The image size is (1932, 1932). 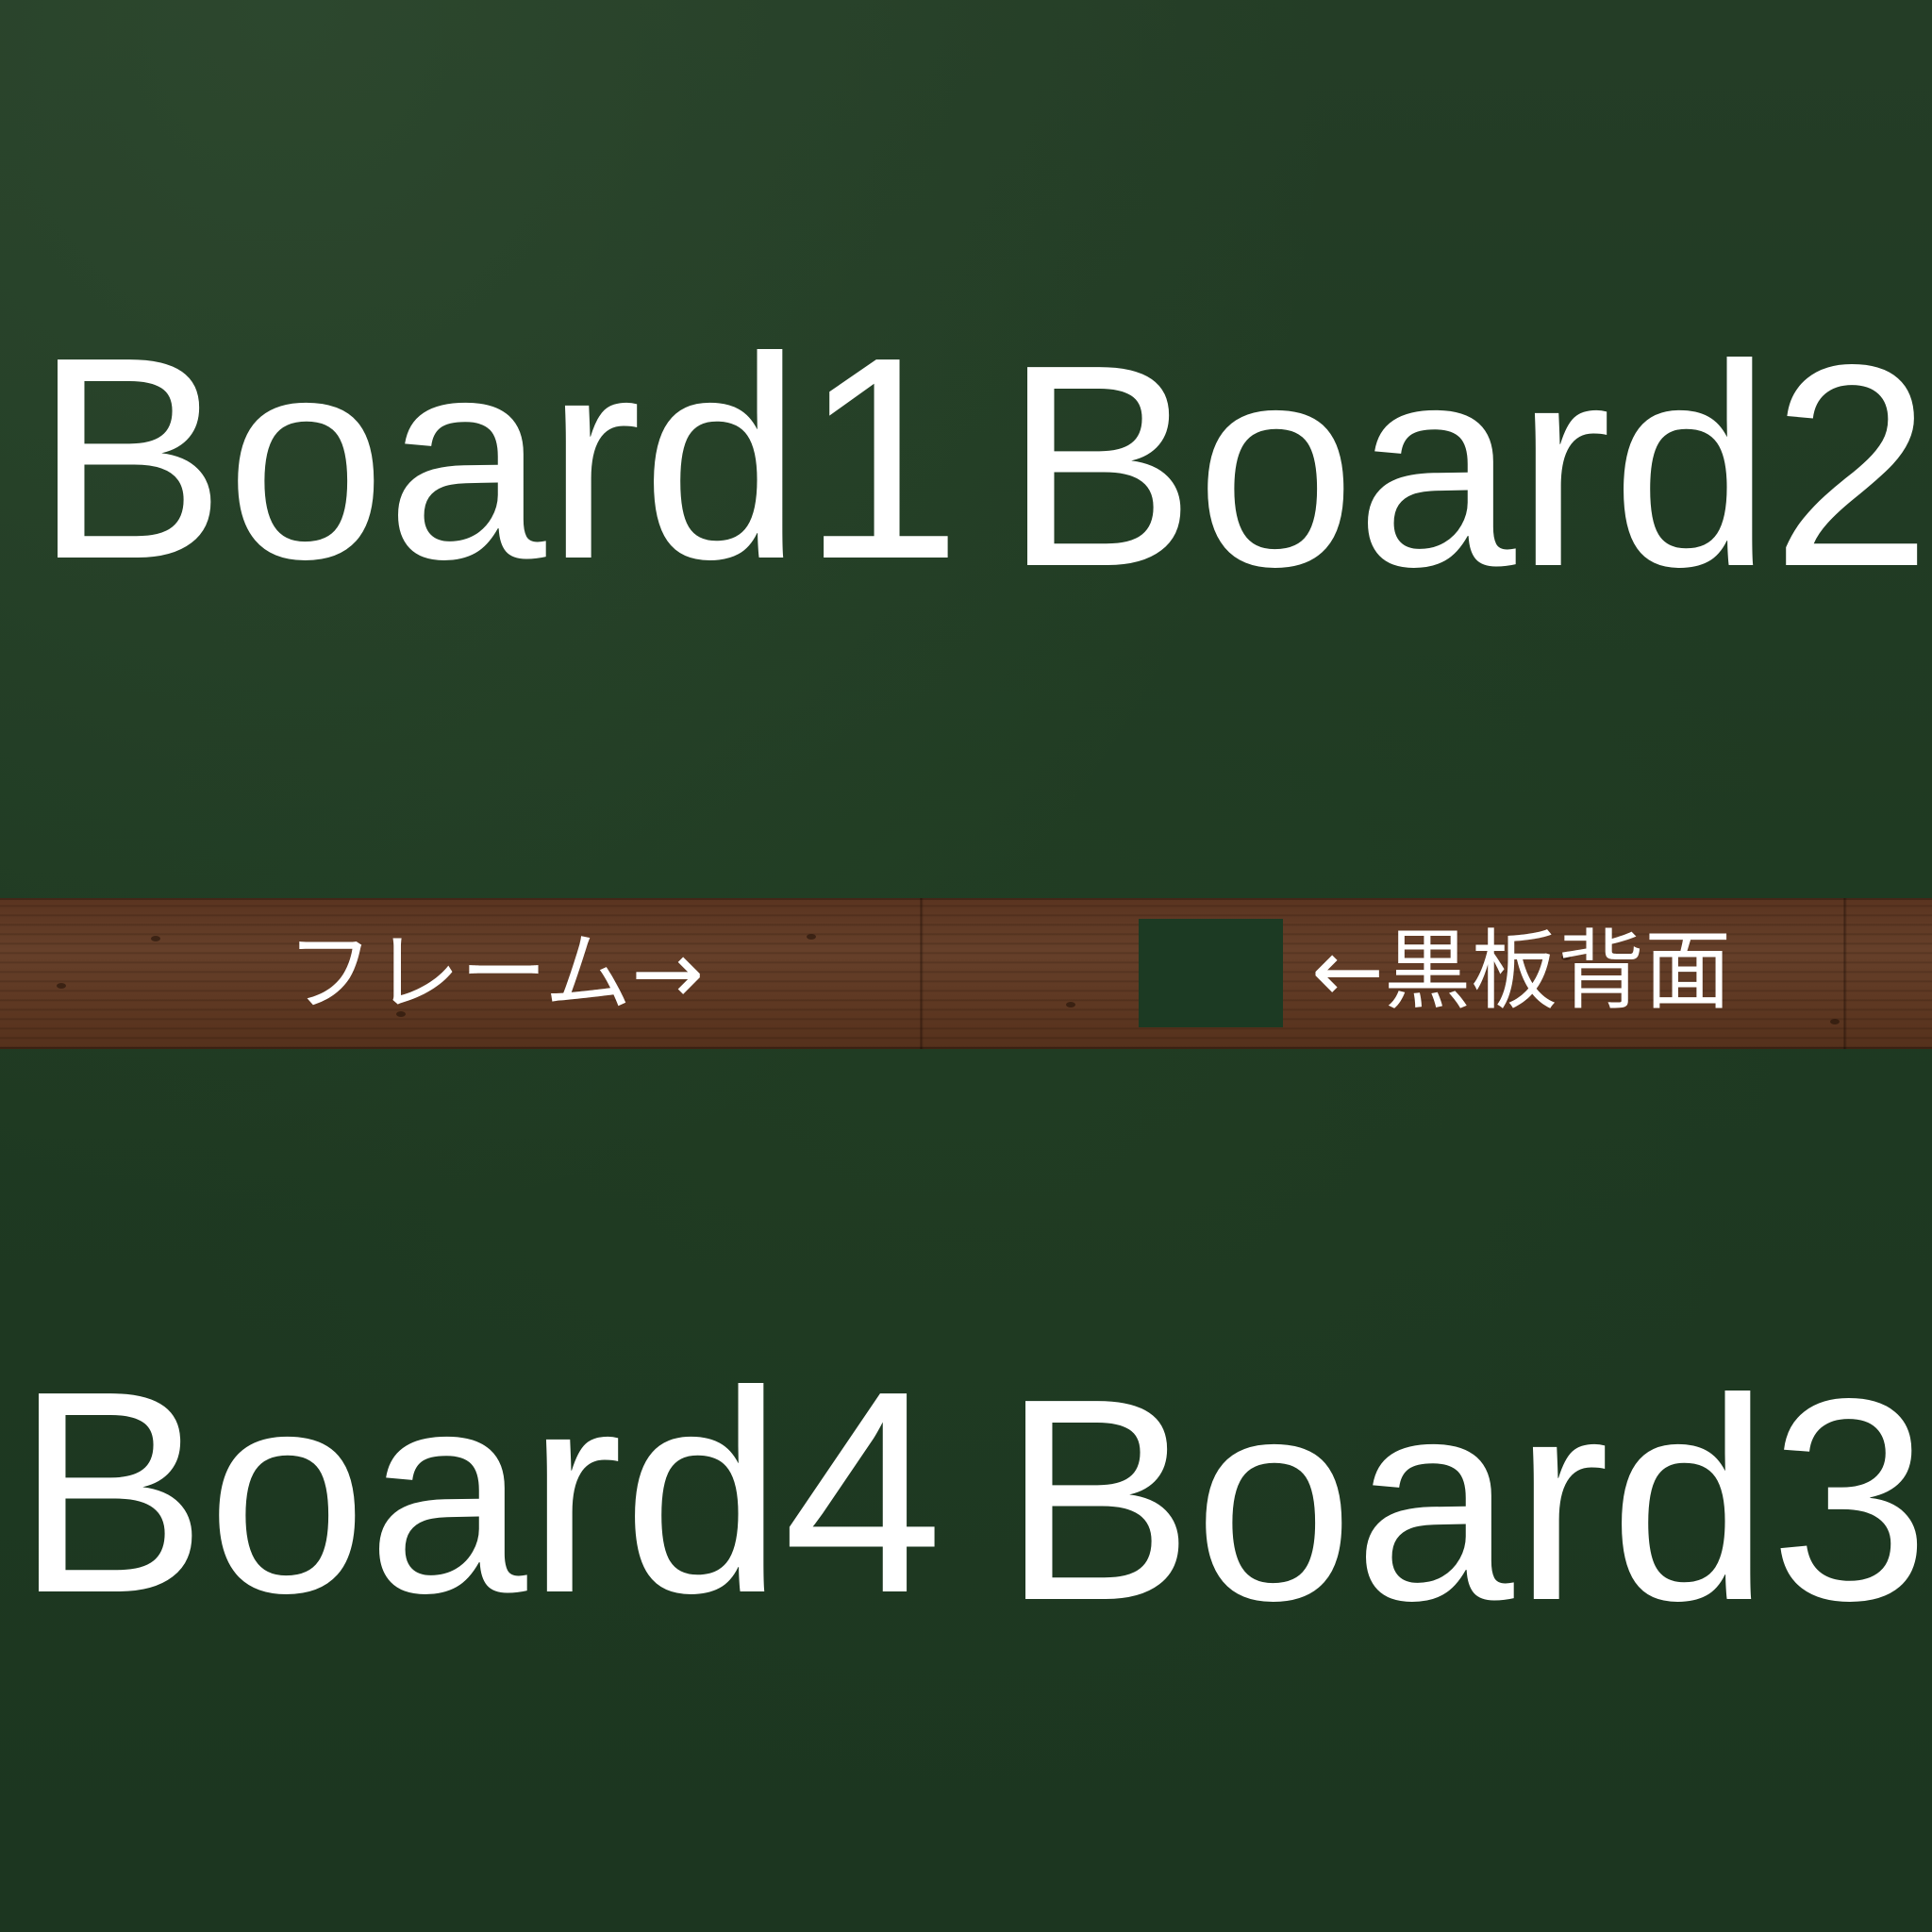 I want to click on board2-label: Board2, so click(x=1468, y=466).